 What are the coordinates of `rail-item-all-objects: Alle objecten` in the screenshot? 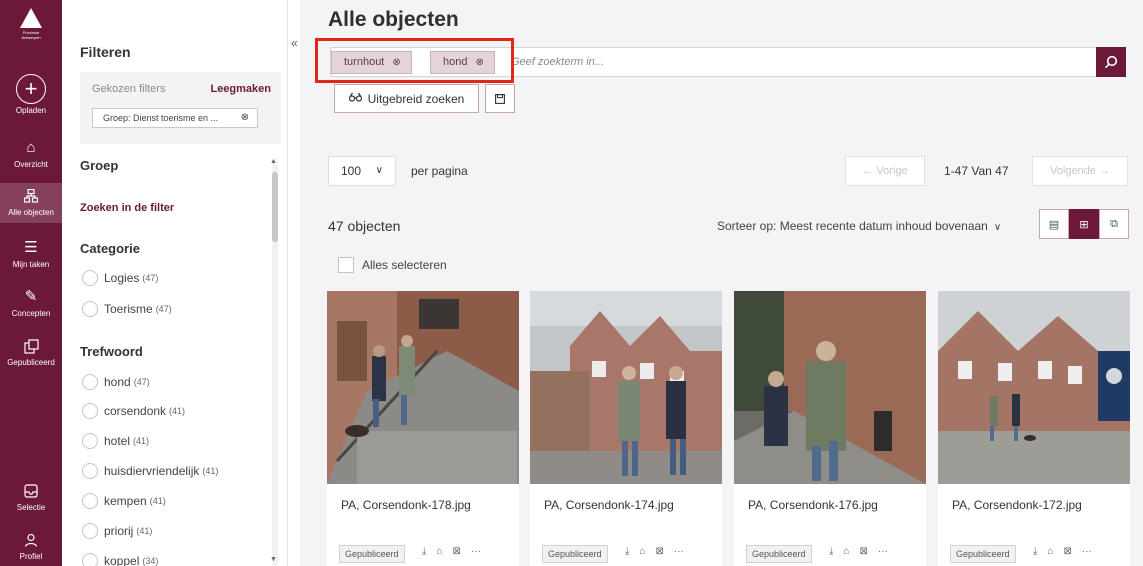 It's located at (31, 203).